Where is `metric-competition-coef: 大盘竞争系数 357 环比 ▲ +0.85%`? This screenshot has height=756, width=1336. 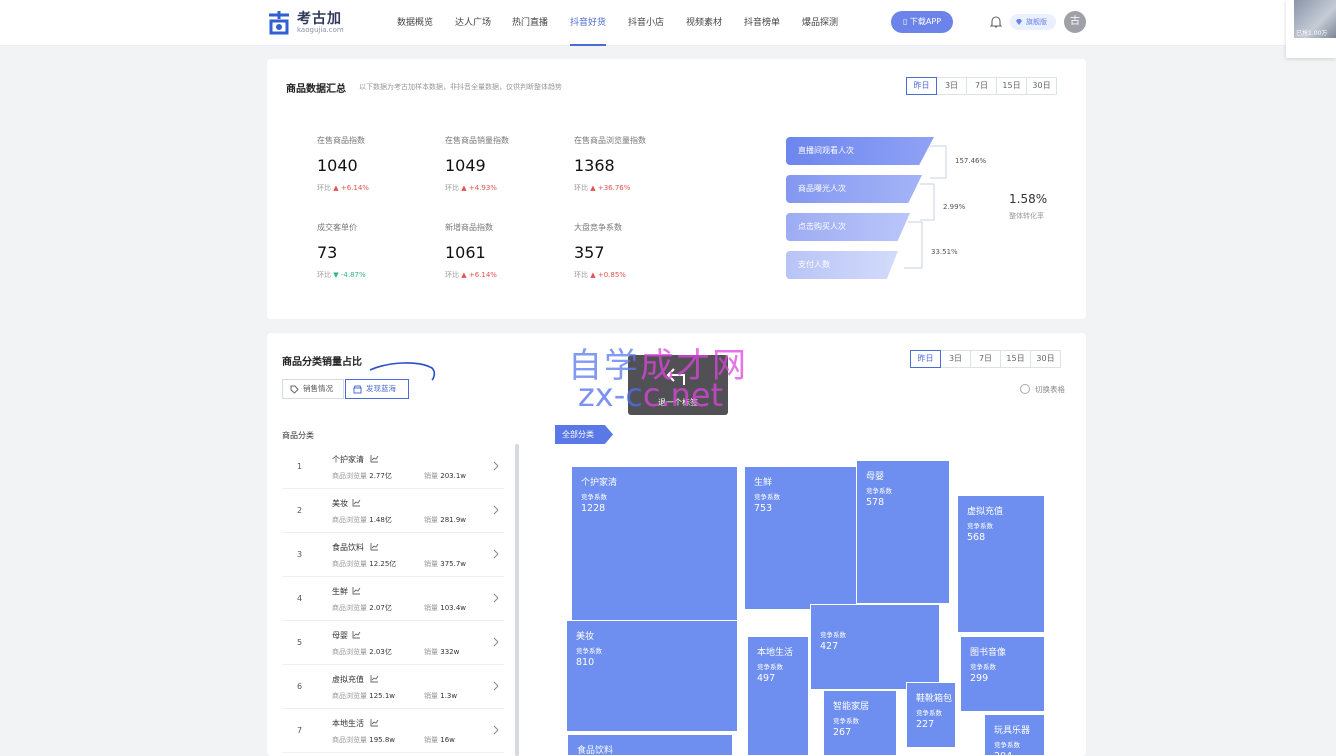 metric-competition-coef: 大盘竞争系数 357 环比 ▲ +0.85% is located at coordinates (634, 251).